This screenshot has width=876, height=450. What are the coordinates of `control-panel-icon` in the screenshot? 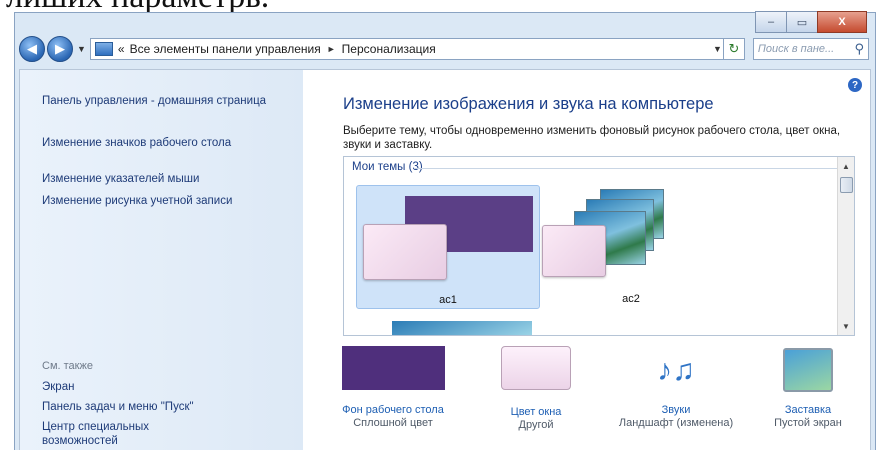 It's located at (103, 49).